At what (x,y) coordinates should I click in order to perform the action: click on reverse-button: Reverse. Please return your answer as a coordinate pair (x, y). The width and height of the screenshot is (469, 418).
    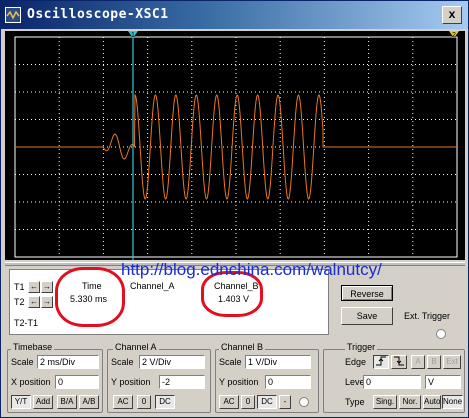
    Looking at the image, I should click on (367, 293).